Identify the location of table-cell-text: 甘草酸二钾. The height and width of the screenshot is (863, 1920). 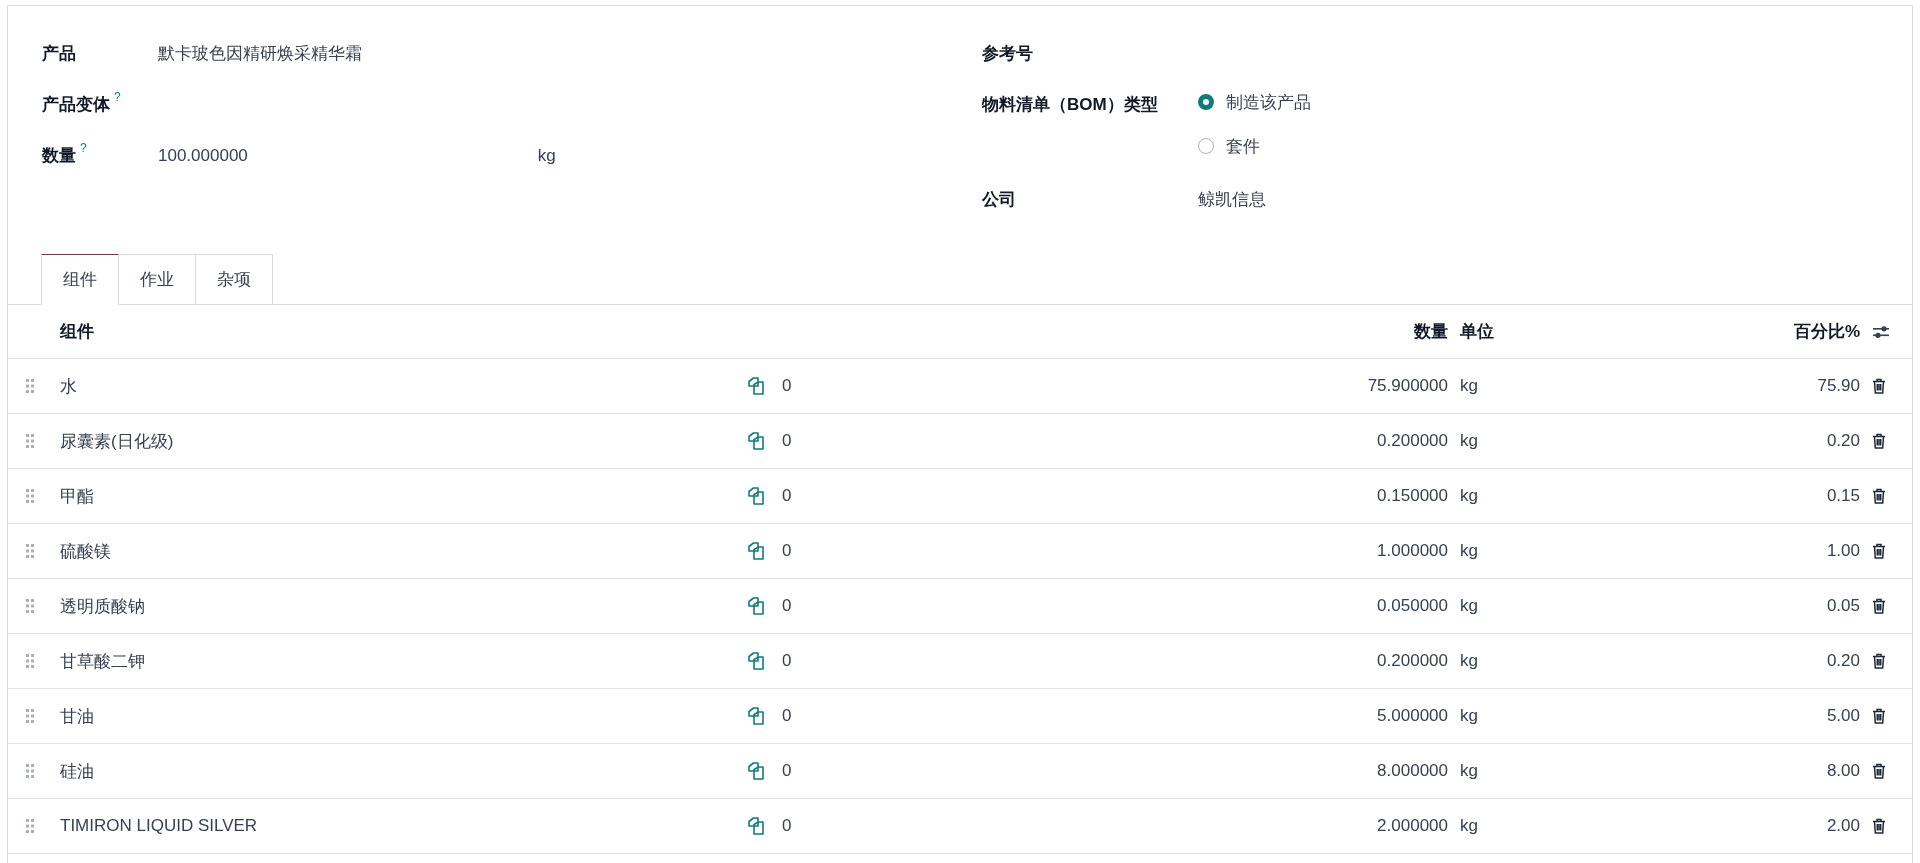
(103, 661).